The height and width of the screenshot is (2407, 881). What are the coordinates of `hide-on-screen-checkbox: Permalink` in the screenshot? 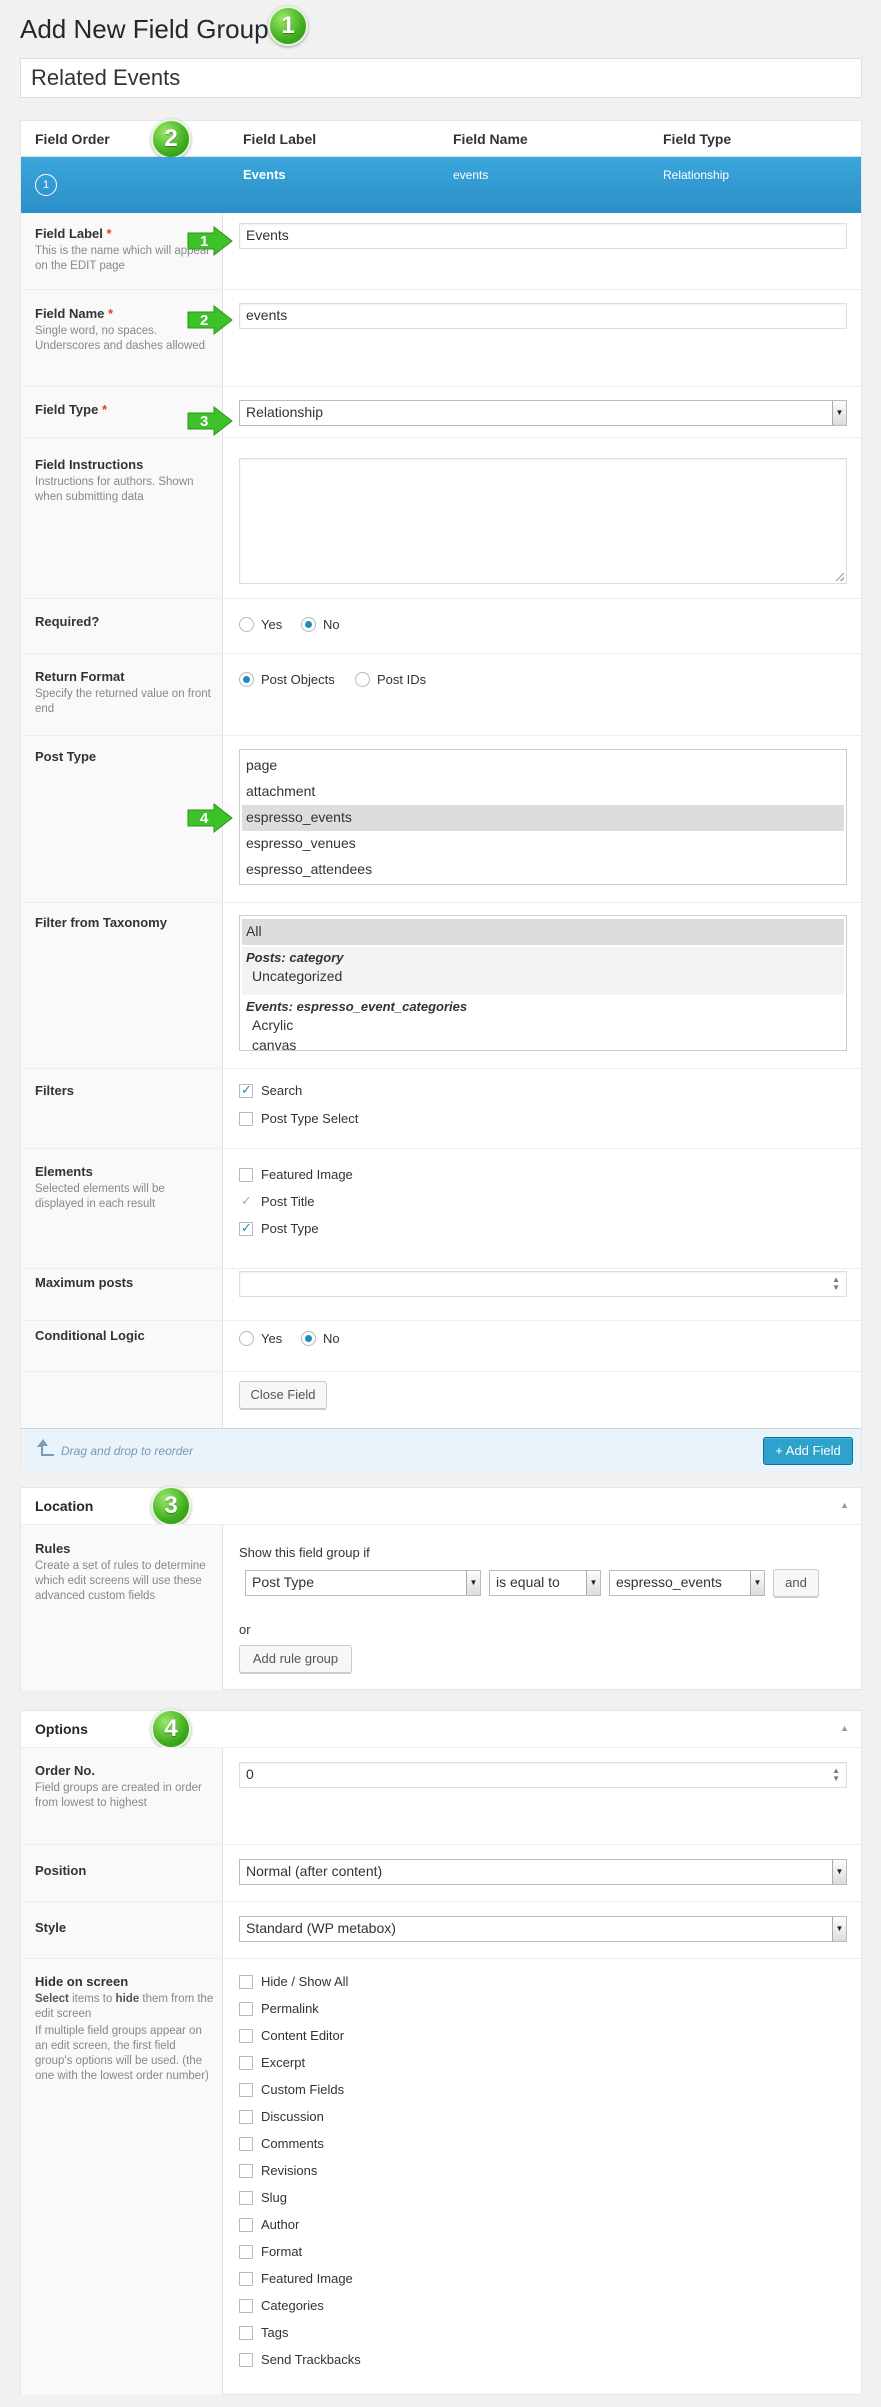 It's located at (279, 2008).